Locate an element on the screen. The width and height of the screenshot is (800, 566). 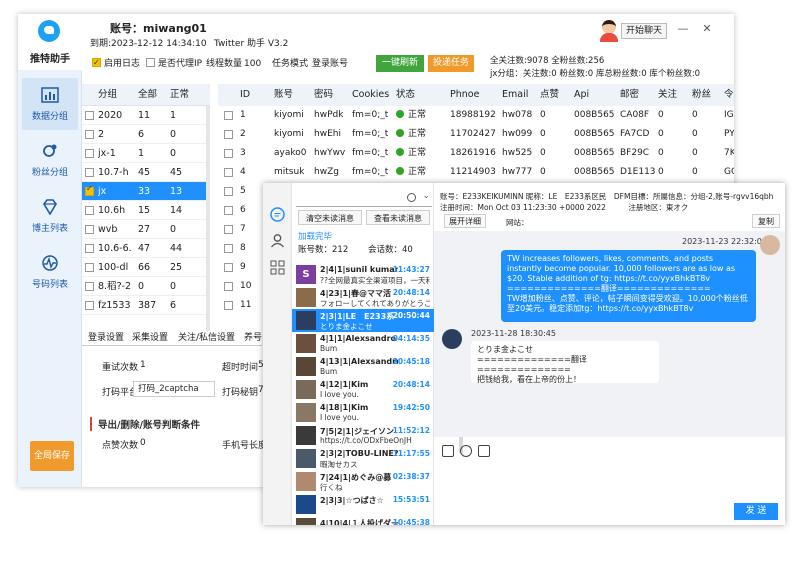
send-button: 发 送 is located at coordinates (756, 511).